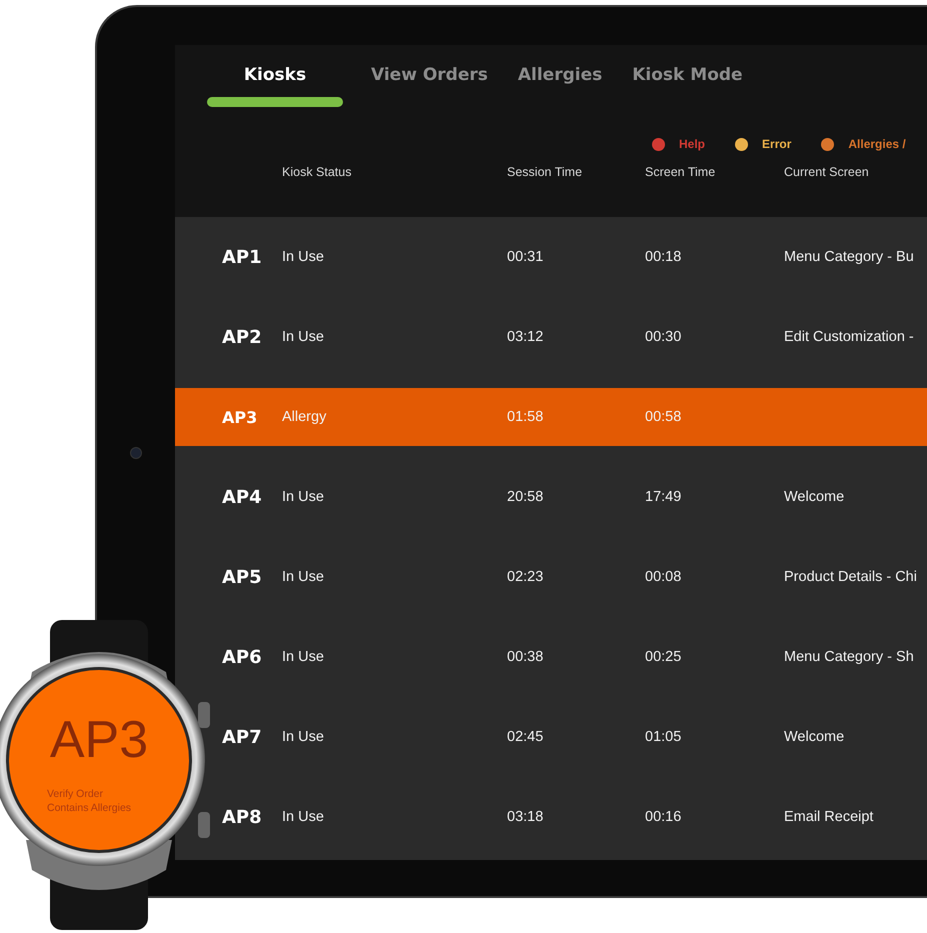 The height and width of the screenshot is (933, 927). I want to click on selected-row-band: AP3 Allergy 01:58 00:58, so click(551, 417).